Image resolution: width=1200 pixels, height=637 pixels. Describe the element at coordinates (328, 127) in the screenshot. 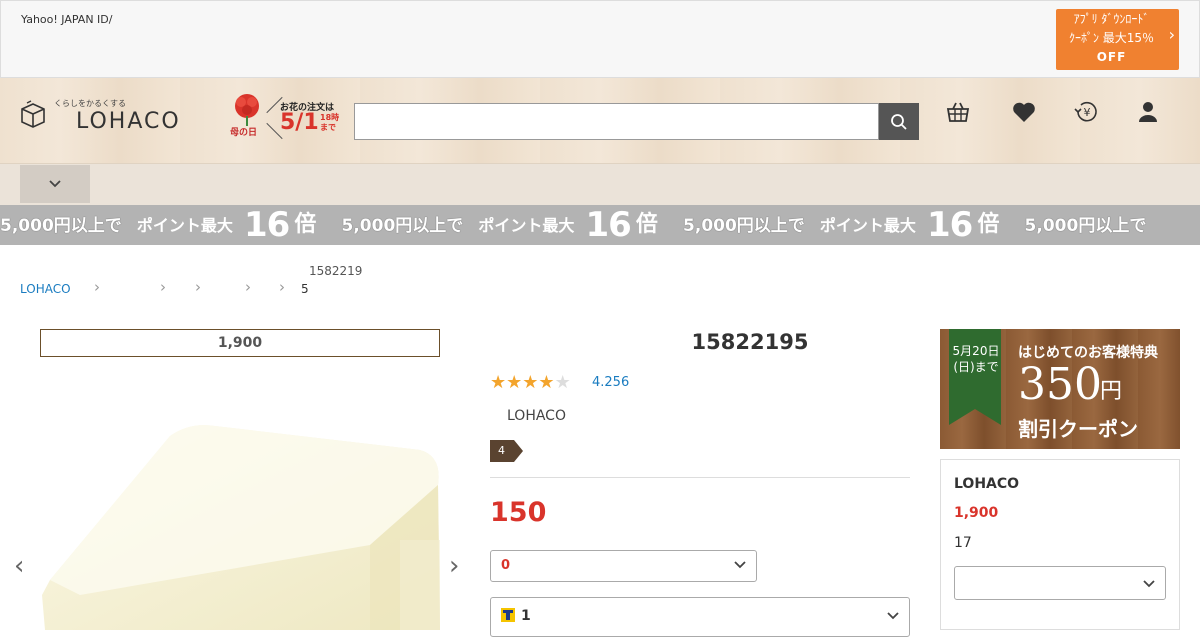

I see `time-line-2: まで` at that location.